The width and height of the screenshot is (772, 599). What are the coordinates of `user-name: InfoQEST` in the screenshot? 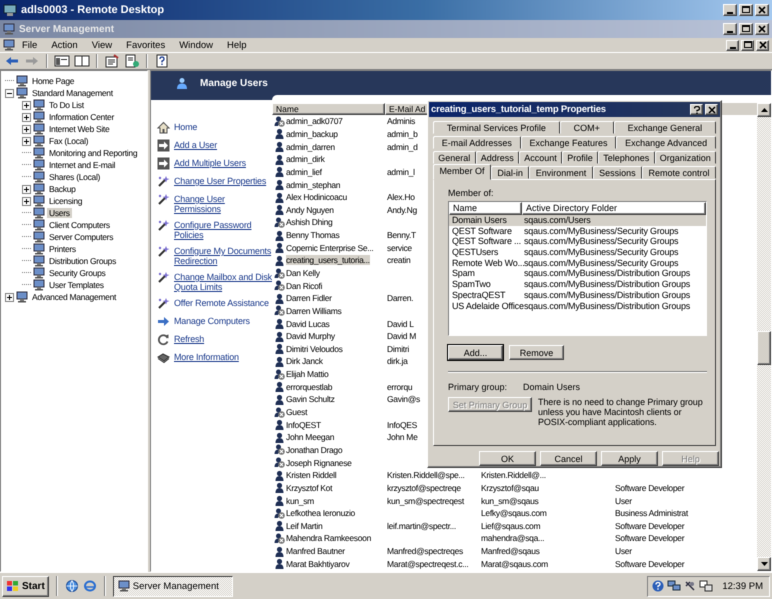 It's located at (303, 425).